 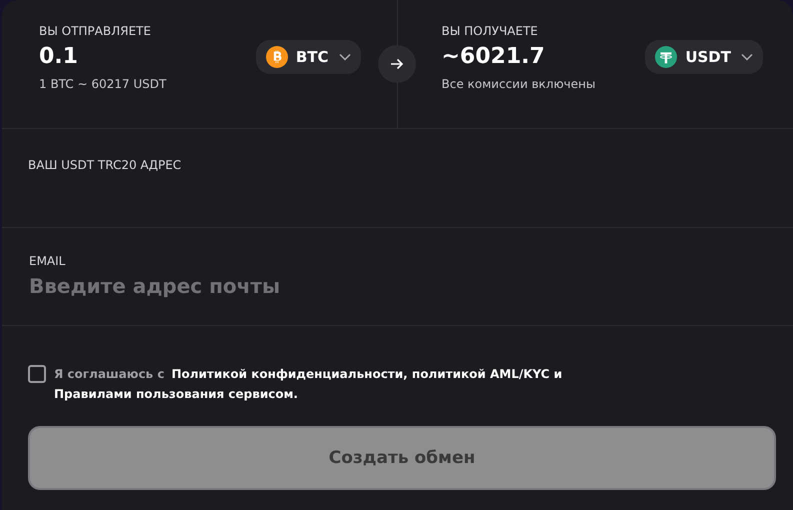 What do you see at coordinates (519, 84) in the screenshot?
I see `fees-note: Все комиссии включены` at bounding box center [519, 84].